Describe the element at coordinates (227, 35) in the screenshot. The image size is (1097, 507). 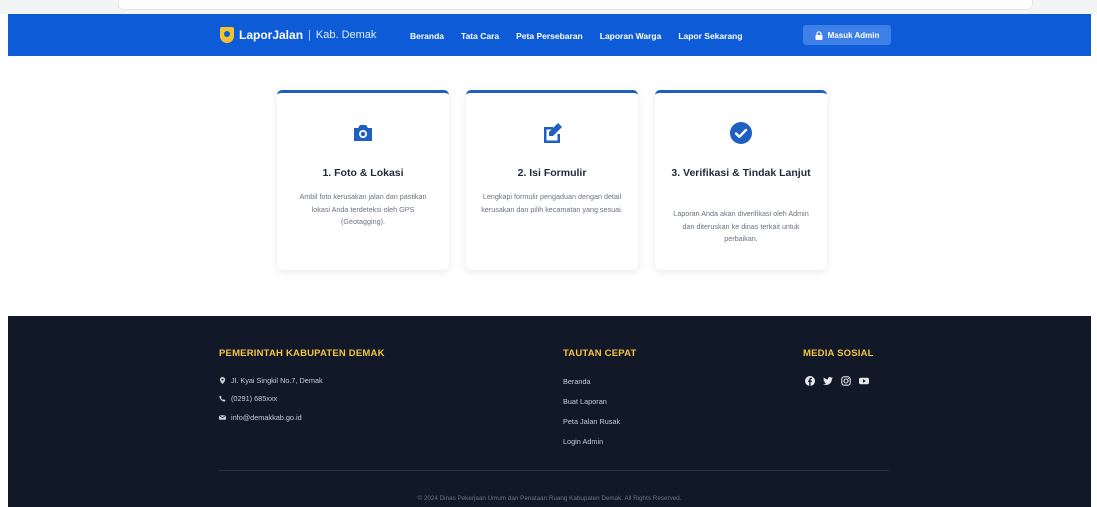
I see `demak-logo-icon` at that location.